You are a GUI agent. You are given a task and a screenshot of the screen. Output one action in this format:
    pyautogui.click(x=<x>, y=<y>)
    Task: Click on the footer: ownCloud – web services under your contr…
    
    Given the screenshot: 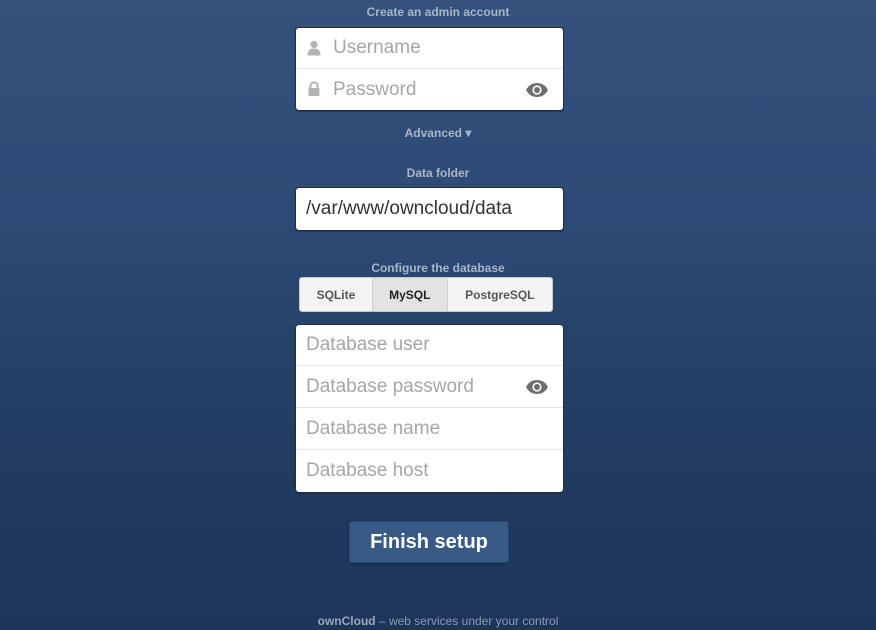 What is the action you would take?
    pyautogui.click(x=438, y=621)
    